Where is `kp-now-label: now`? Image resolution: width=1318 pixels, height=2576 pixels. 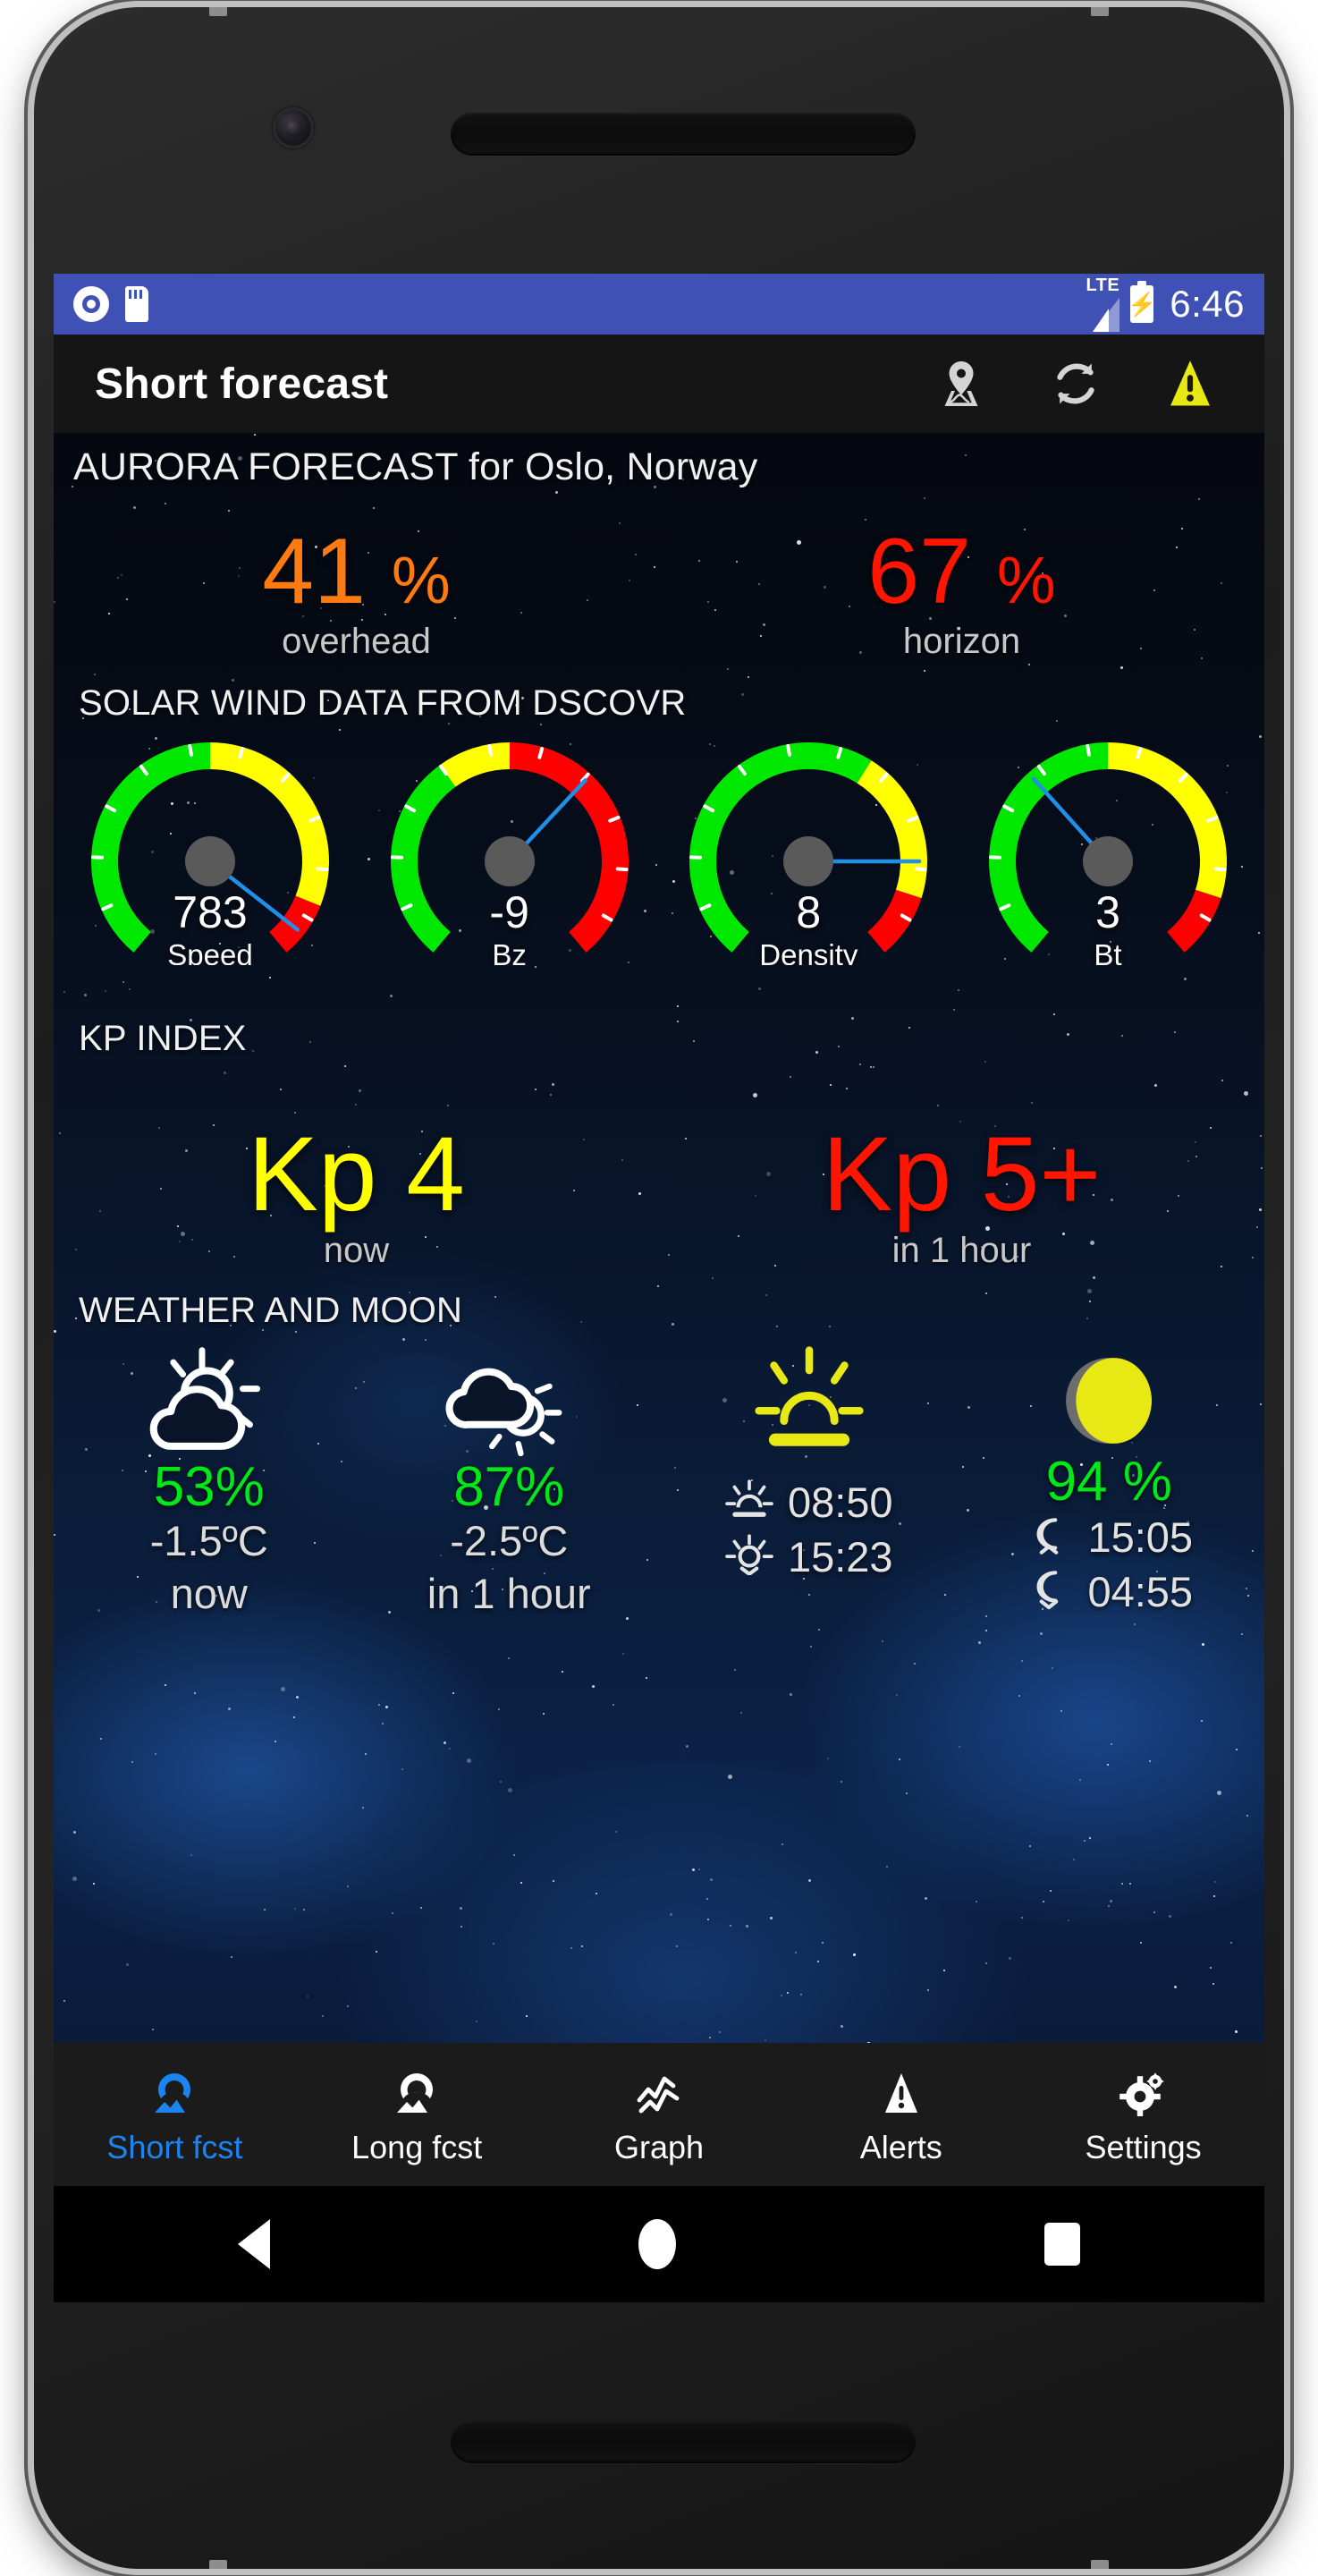
kp-now-label: now is located at coordinates (357, 1250).